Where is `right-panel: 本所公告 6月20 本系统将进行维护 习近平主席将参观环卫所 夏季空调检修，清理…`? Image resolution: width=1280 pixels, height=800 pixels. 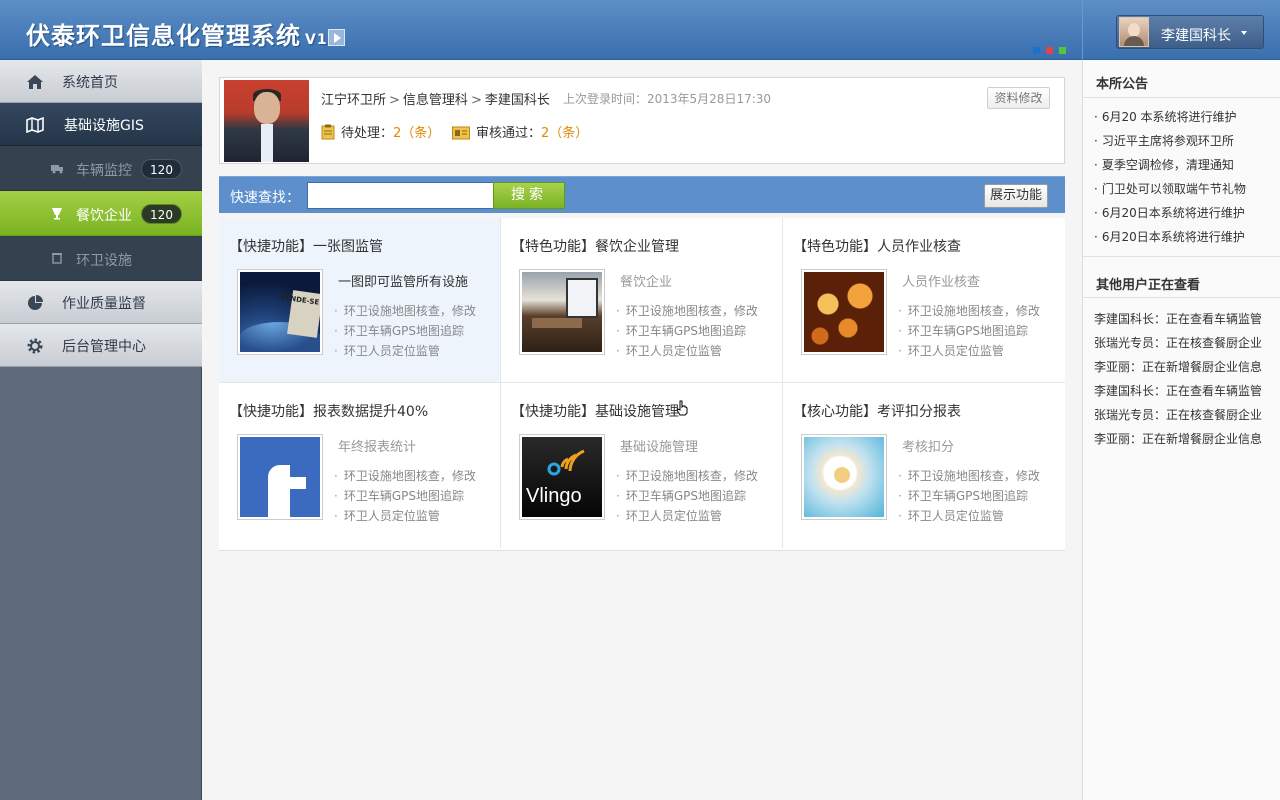 right-panel: 本所公告 6月20 本系统将进行维护 习近平主席将参观环卫所 夏季空调检修，清理… is located at coordinates (1181, 430).